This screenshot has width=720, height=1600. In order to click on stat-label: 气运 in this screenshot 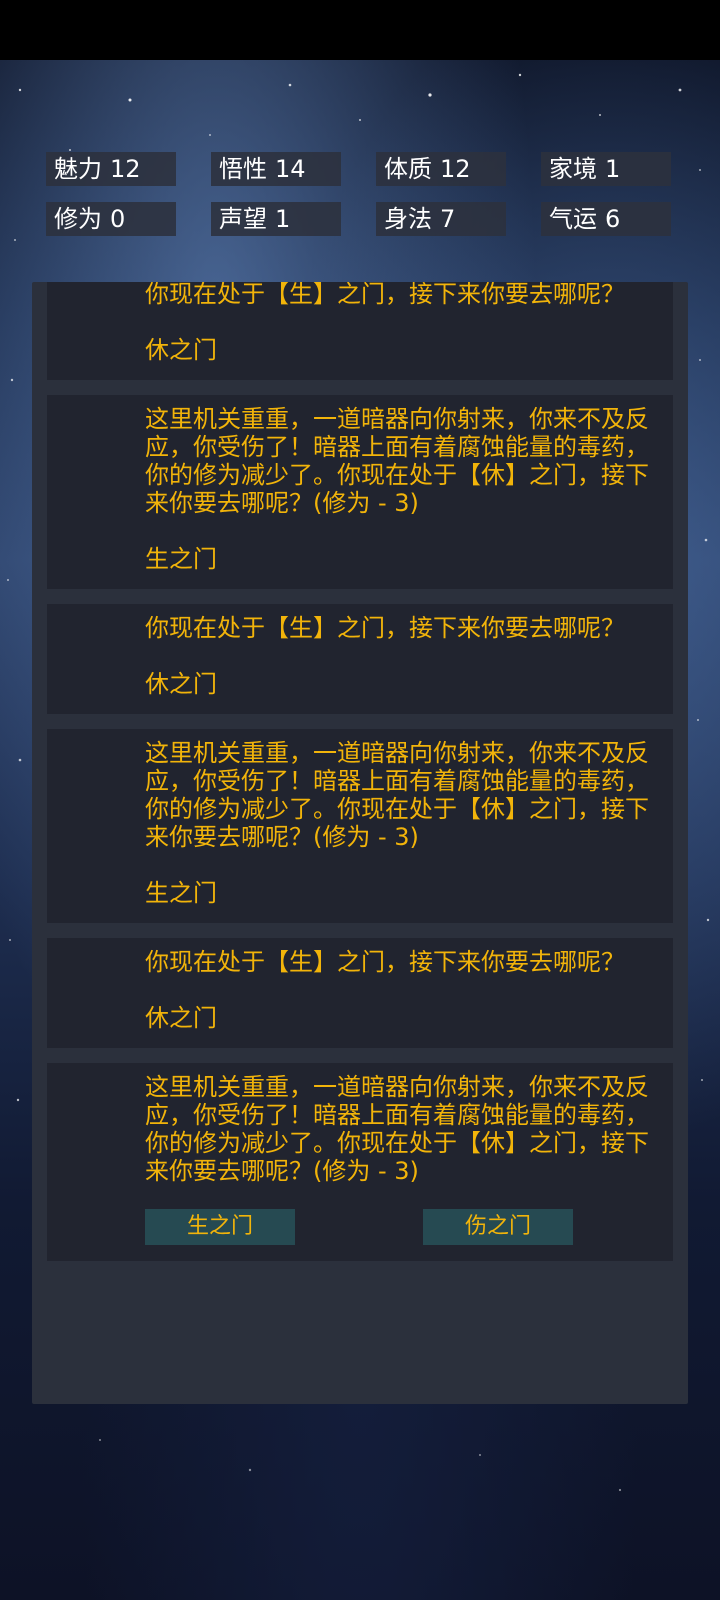, I will do `click(573, 219)`.